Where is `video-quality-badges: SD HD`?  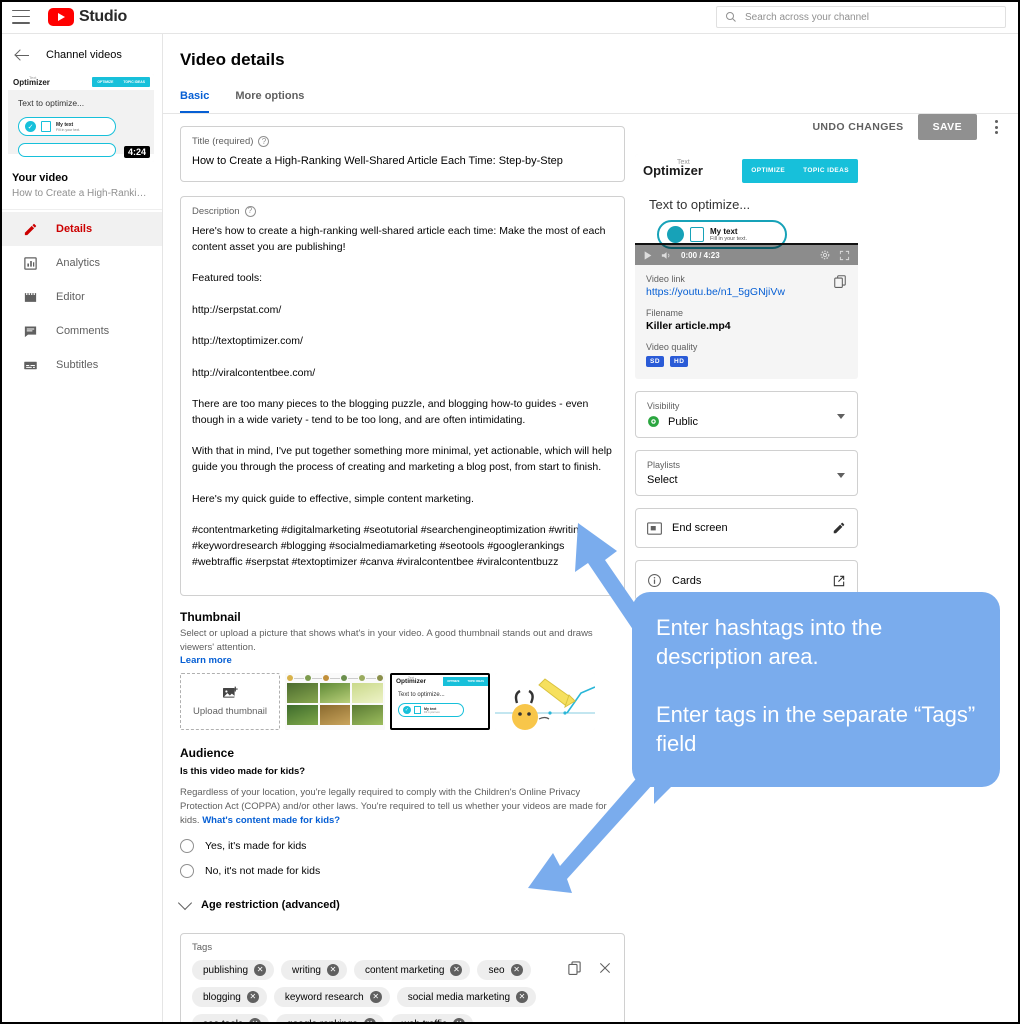 video-quality-badges: SD HD is located at coordinates (746, 361).